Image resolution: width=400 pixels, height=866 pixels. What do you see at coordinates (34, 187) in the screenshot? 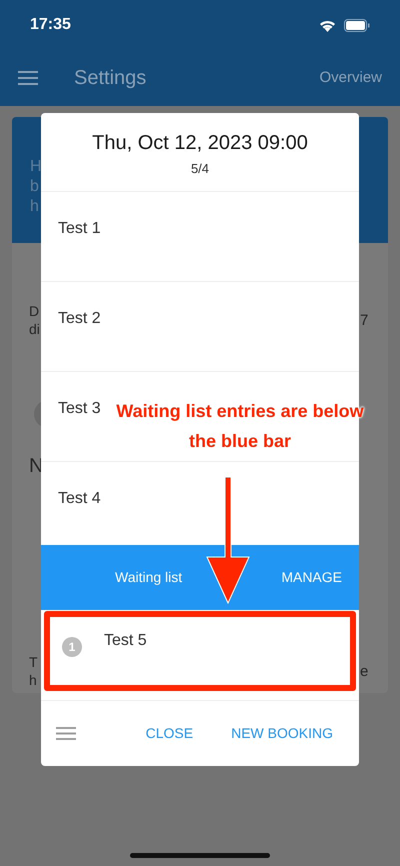
I see `card-subtitle: b` at bounding box center [34, 187].